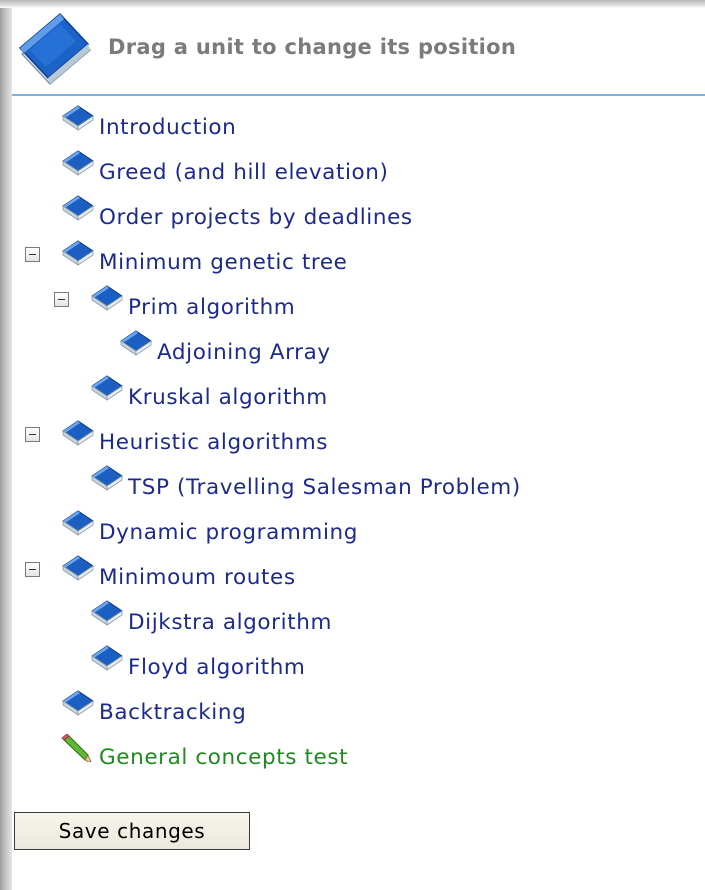 The image size is (705, 890). What do you see at coordinates (340, 572) in the screenshot?
I see `tree-item: Minimoum routes` at bounding box center [340, 572].